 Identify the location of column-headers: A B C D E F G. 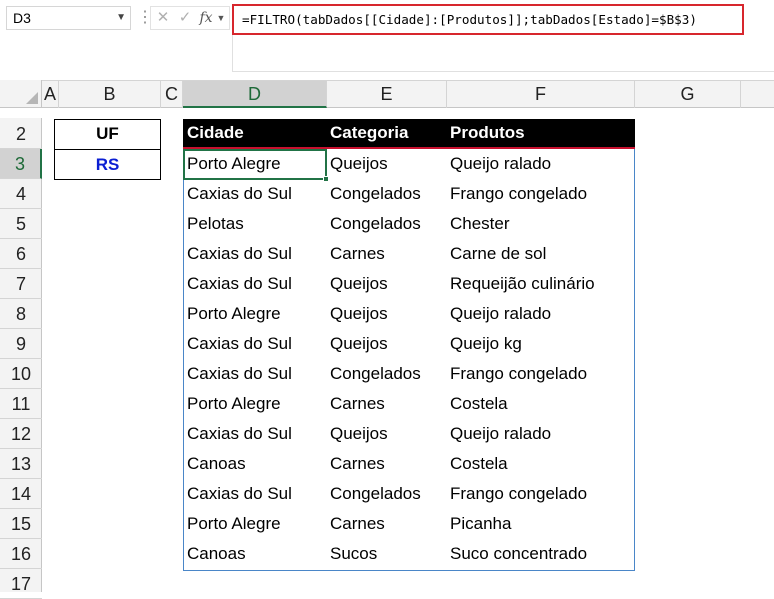
(387, 94).